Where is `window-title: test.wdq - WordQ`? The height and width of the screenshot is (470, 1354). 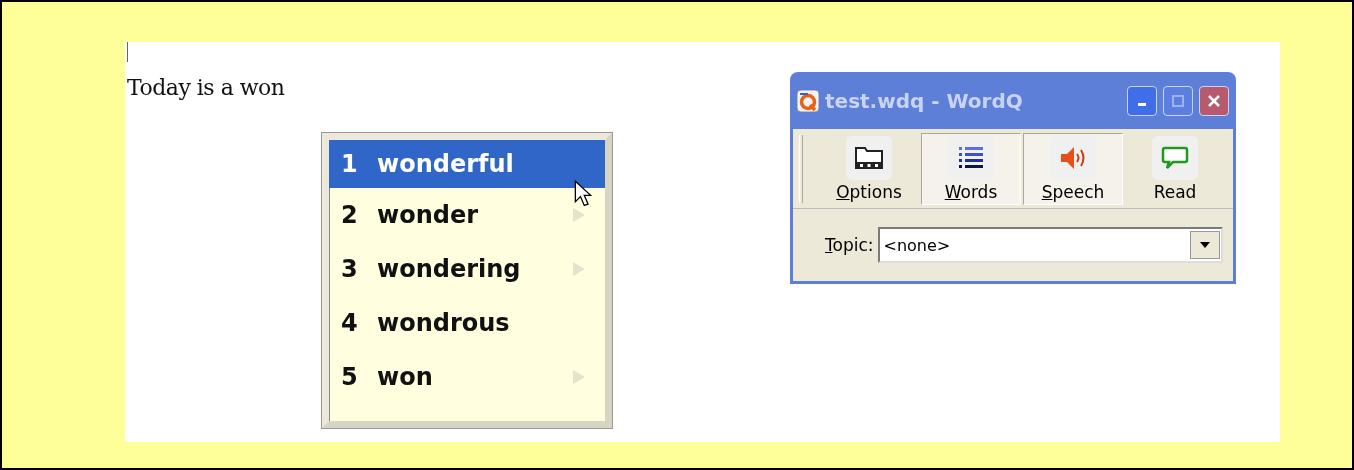
window-title: test.wdq - WordQ is located at coordinates (924, 100).